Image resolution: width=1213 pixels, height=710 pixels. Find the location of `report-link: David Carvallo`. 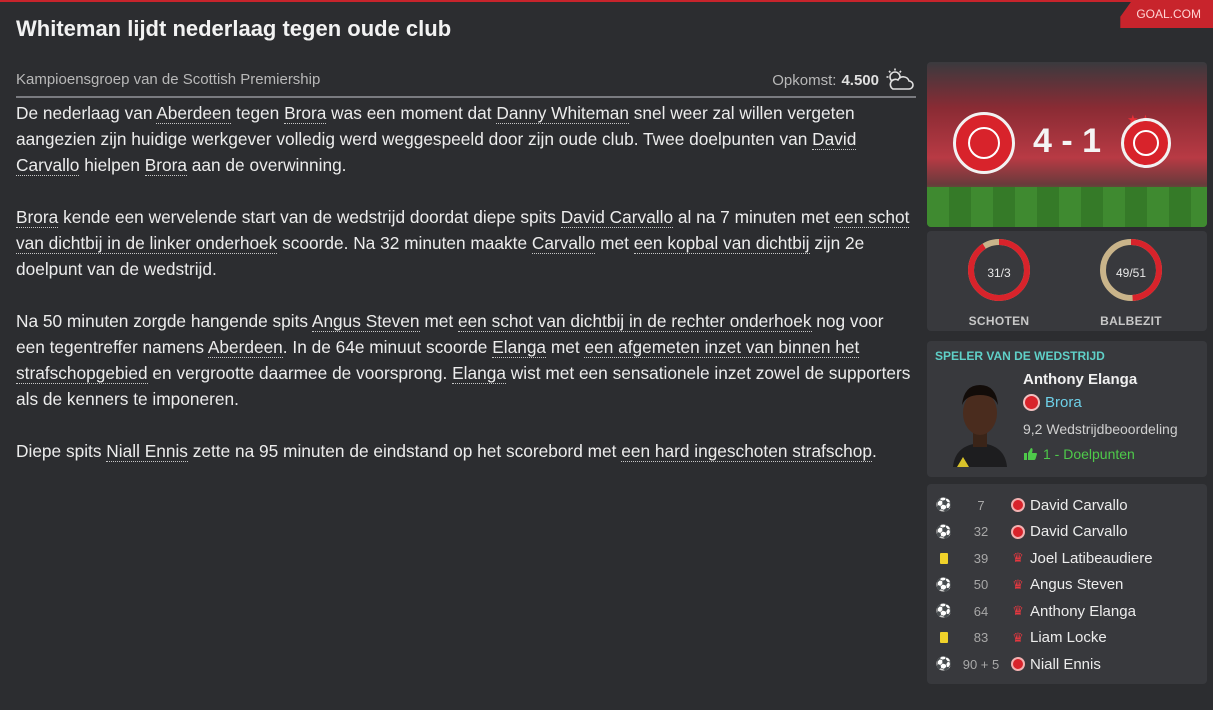

report-link: David Carvallo is located at coordinates (617, 217).